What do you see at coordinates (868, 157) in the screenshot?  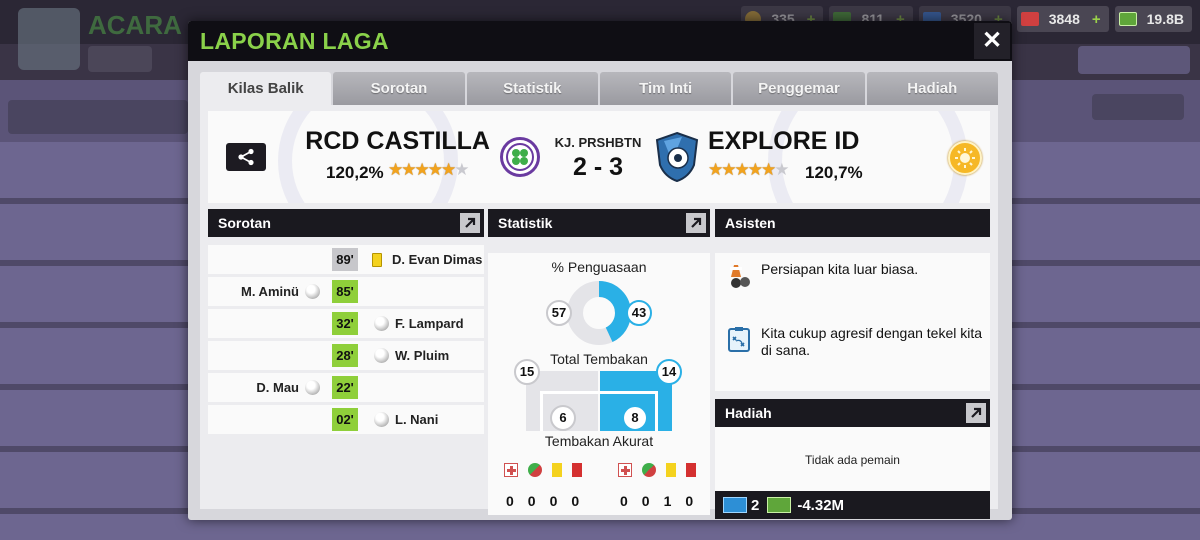 I see `away-watermark` at bounding box center [868, 157].